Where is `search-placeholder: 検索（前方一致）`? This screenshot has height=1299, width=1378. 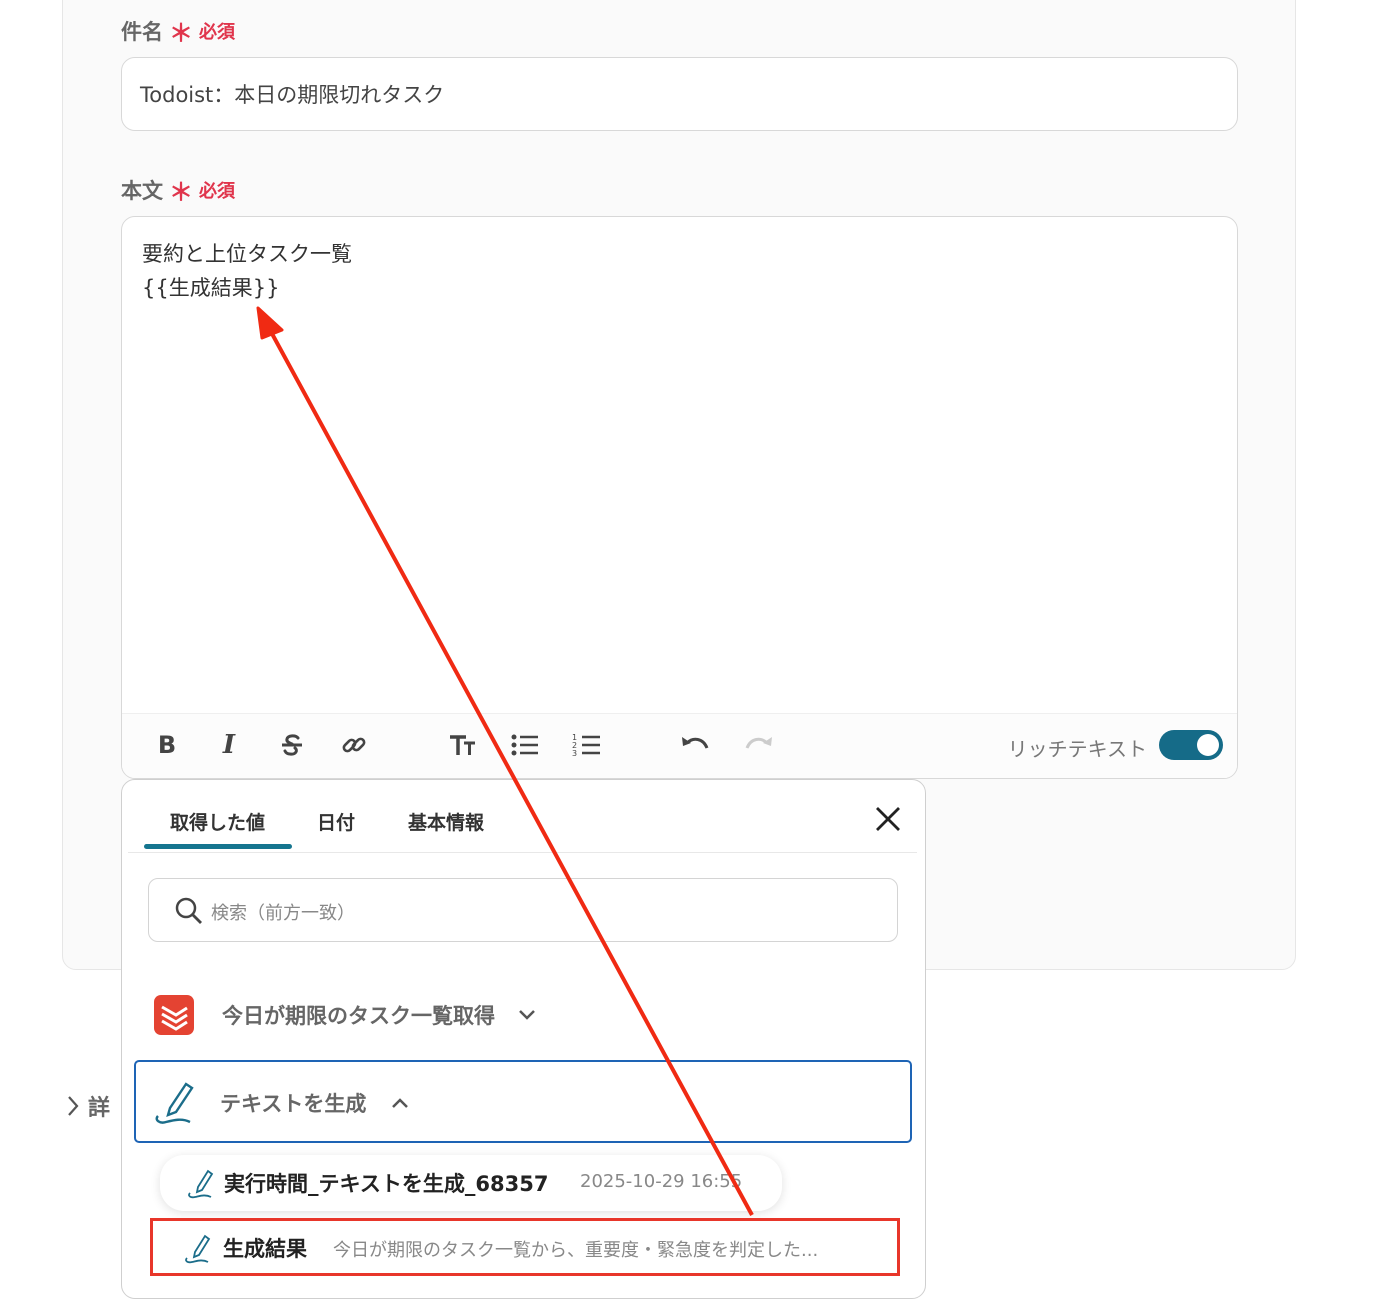
search-placeholder: 検索（前方一致） is located at coordinates (283, 913).